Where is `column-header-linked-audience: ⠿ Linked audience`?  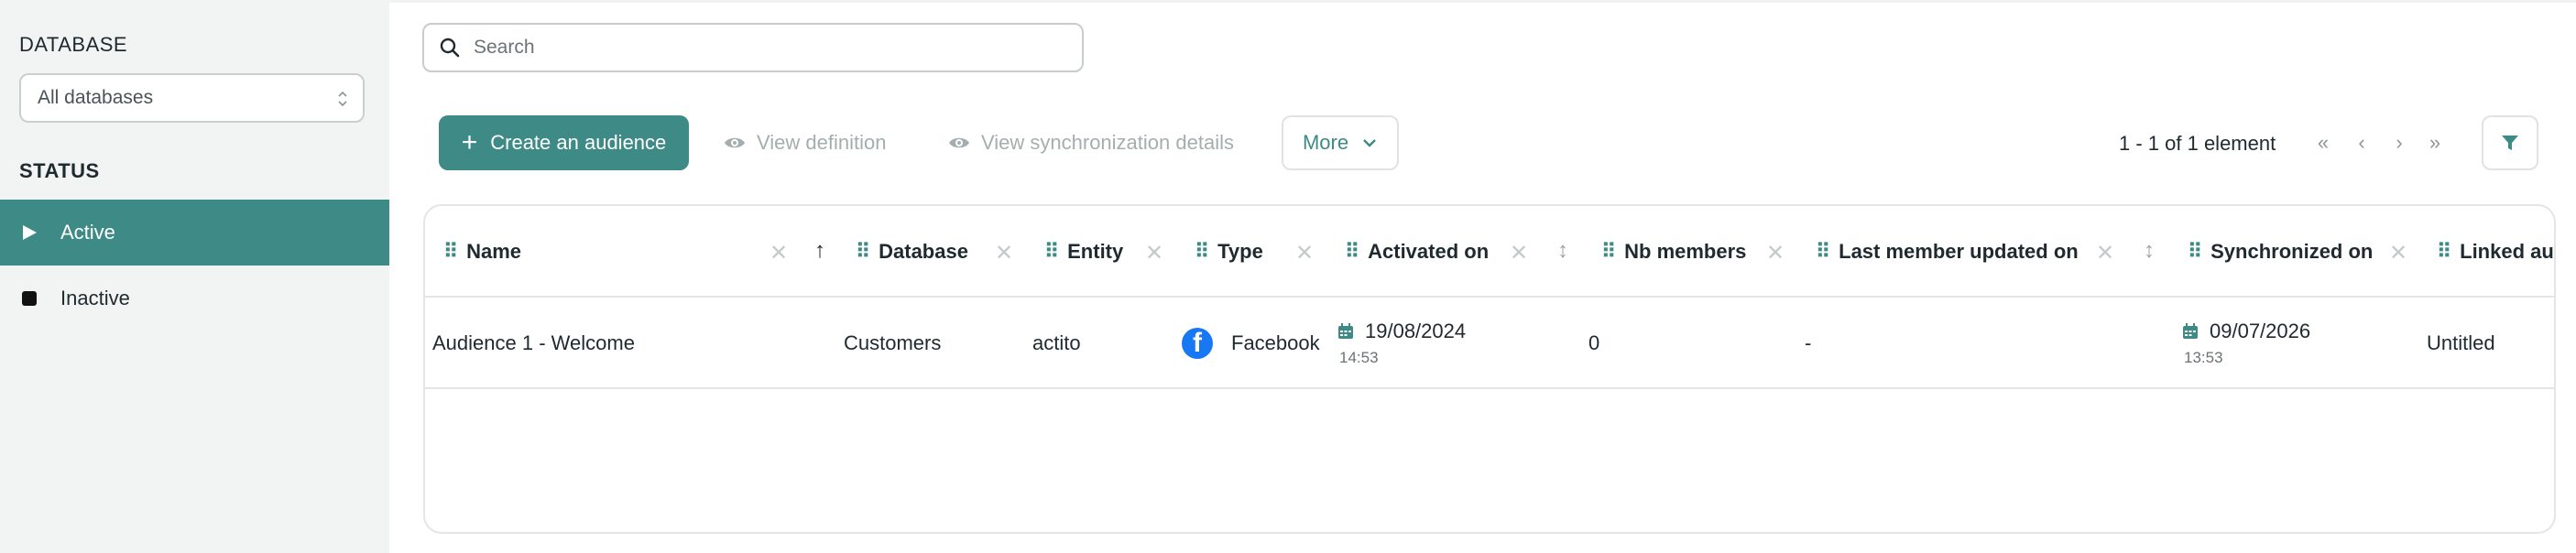 column-header-linked-audience: ⠿ Linked audience is located at coordinates (2495, 252).